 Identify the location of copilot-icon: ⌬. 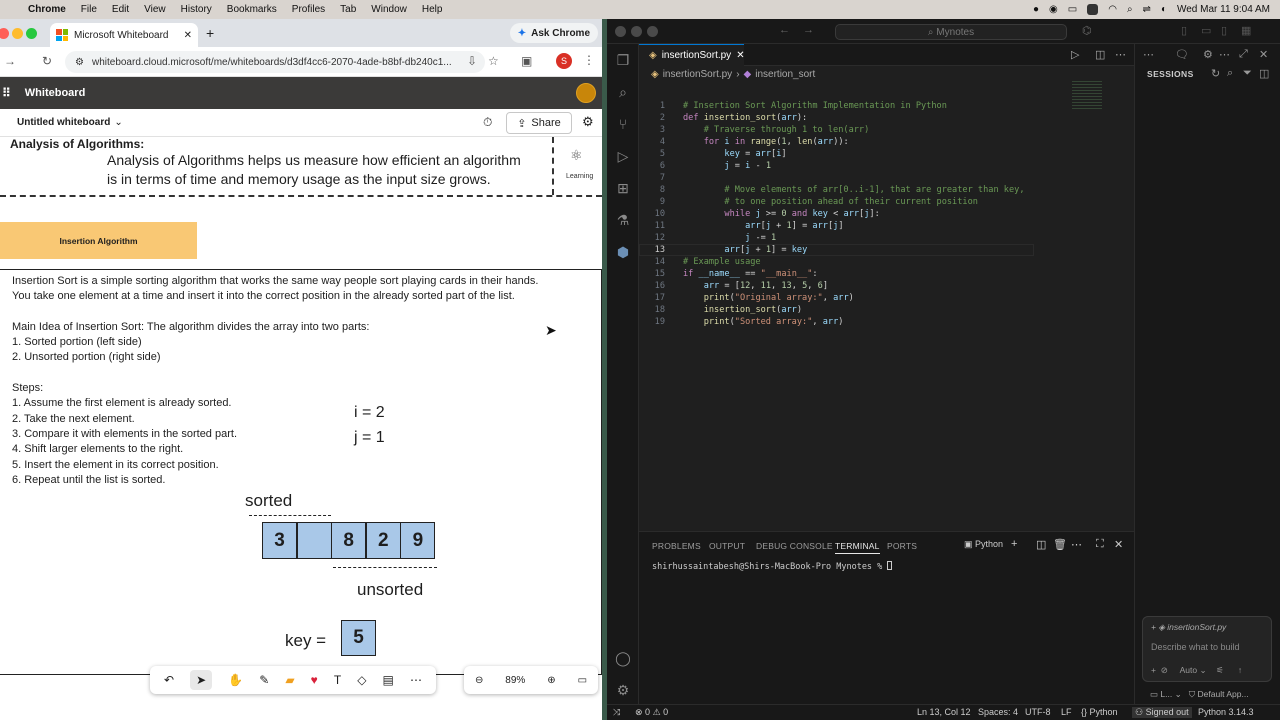
(1087, 30).